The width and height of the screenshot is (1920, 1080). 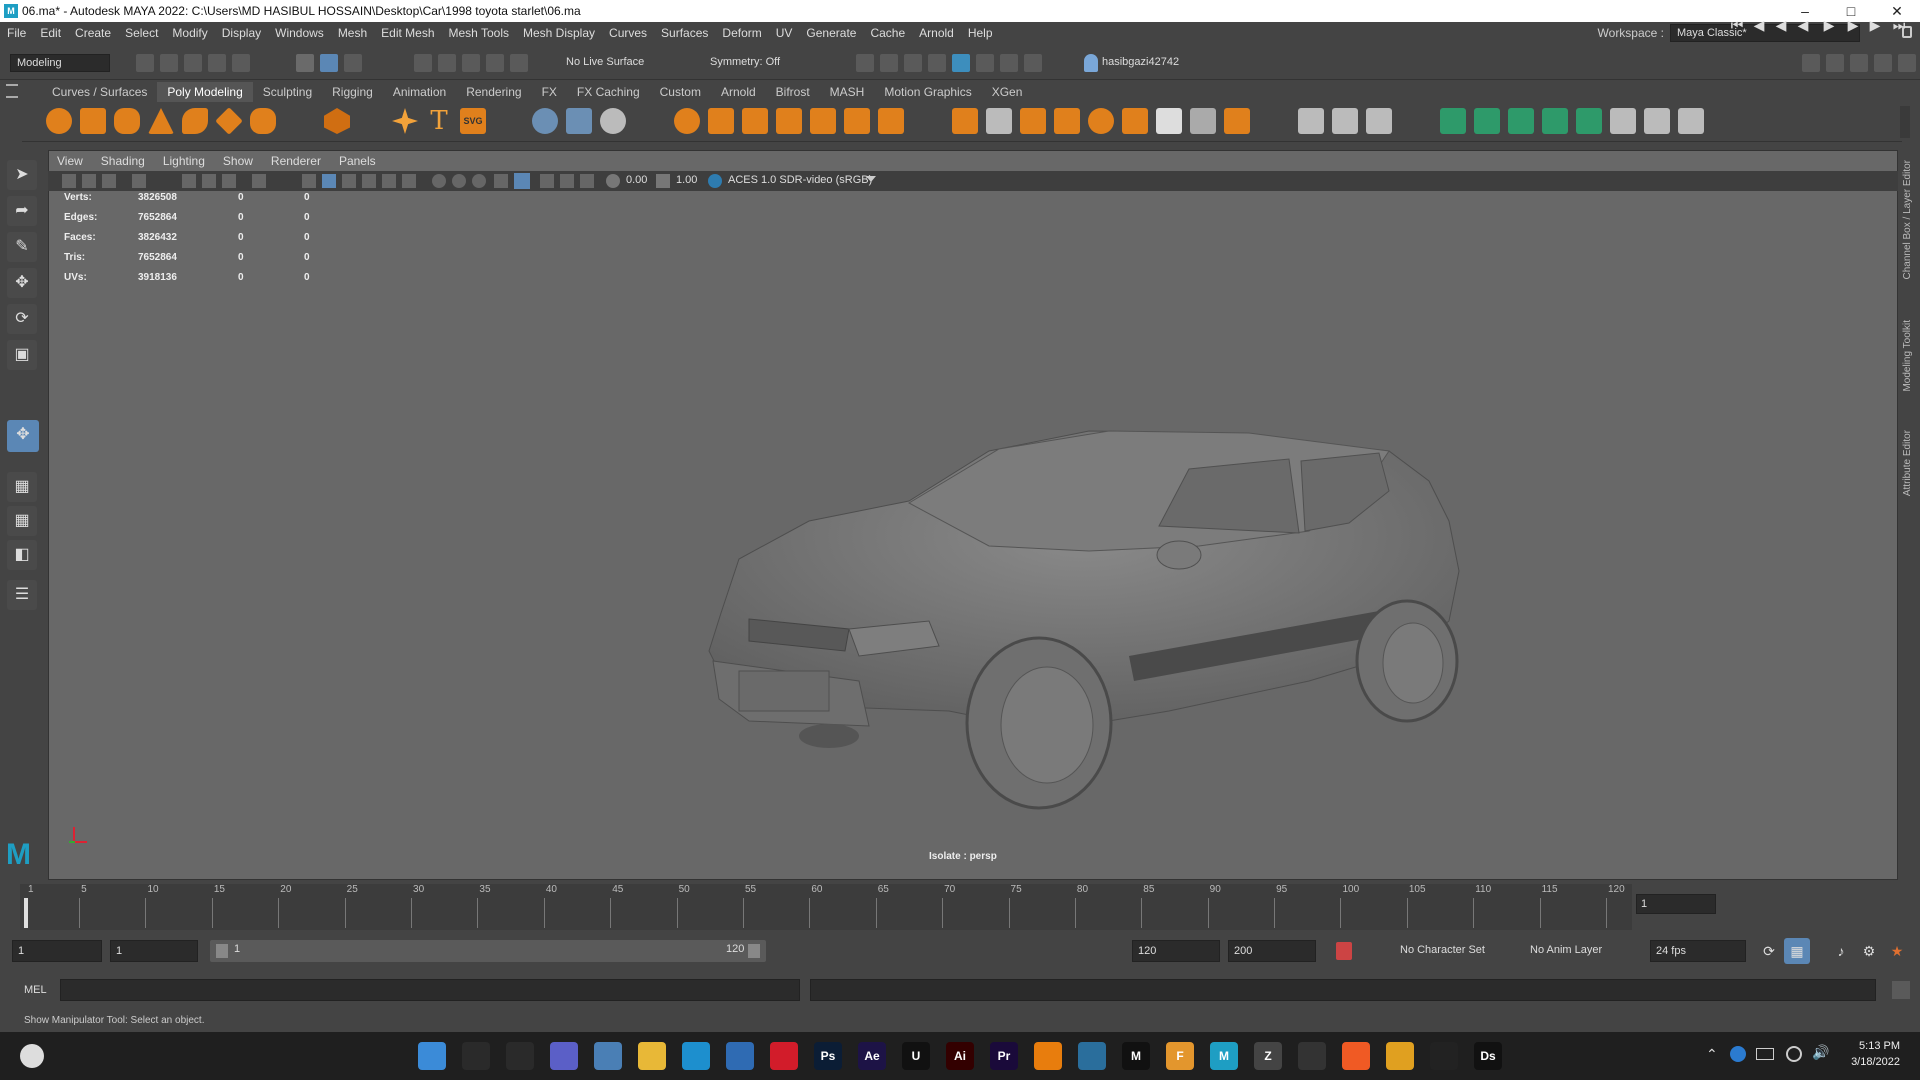 I want to click on quadrangulate-icon, so click(x=1101, y=121).